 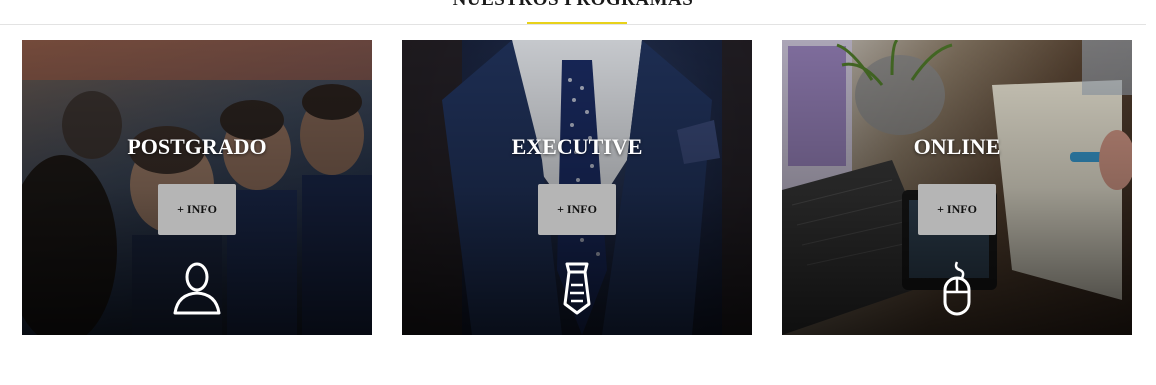 I want to click on person-icon, so click(x=197, y=288).